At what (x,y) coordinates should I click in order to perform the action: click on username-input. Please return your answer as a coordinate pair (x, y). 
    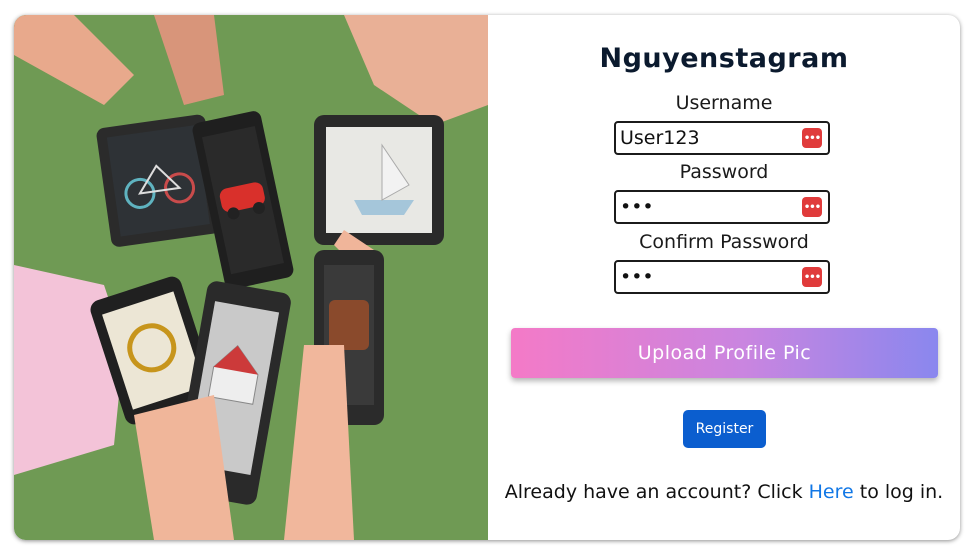
    Looking at the image, I should click on (710, 138).